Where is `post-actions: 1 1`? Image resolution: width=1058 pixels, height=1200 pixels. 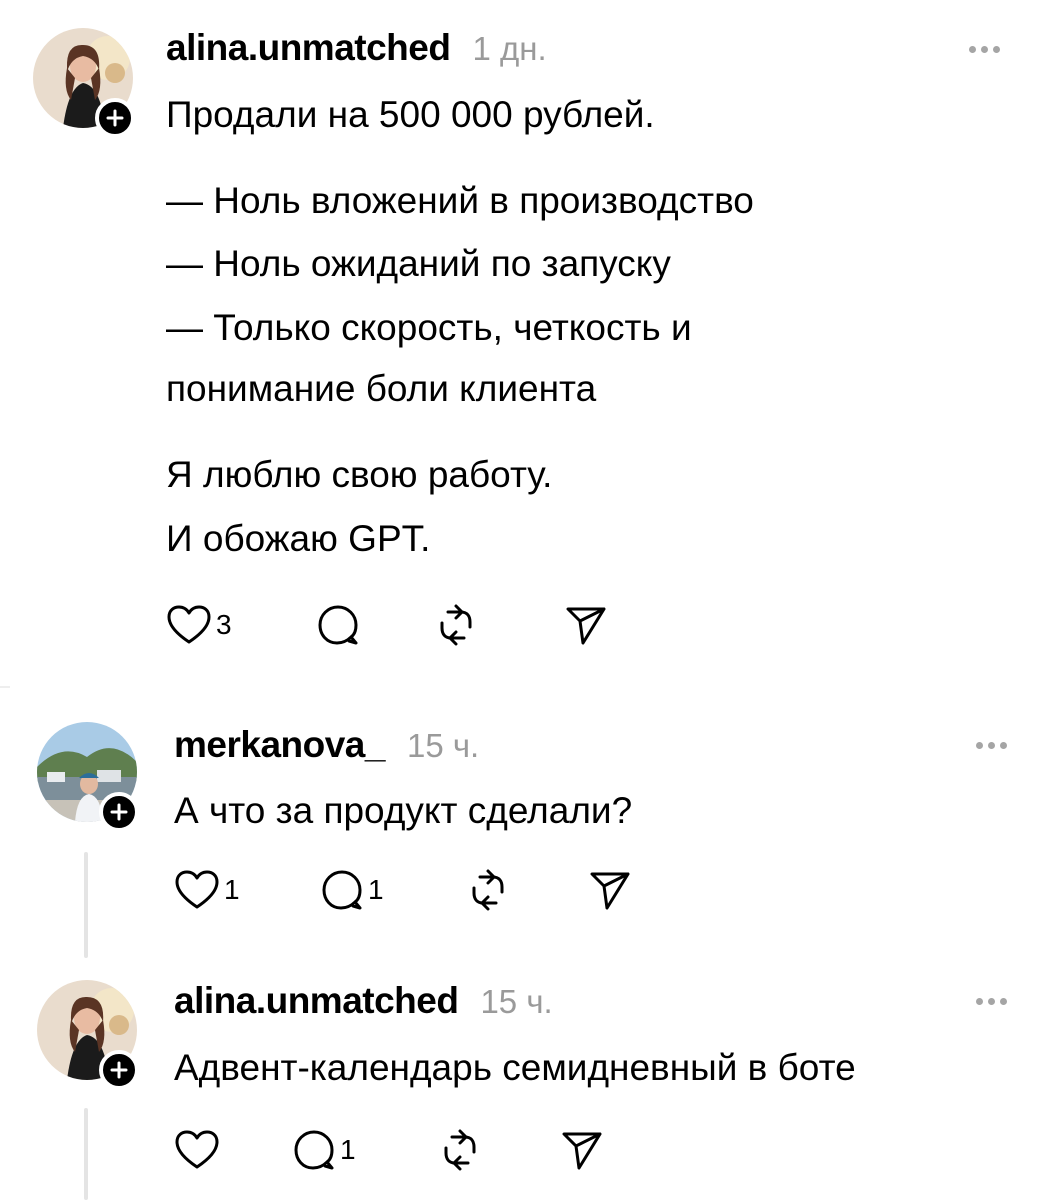 post-actions: 1 1 is located at coordinates (403, 890).